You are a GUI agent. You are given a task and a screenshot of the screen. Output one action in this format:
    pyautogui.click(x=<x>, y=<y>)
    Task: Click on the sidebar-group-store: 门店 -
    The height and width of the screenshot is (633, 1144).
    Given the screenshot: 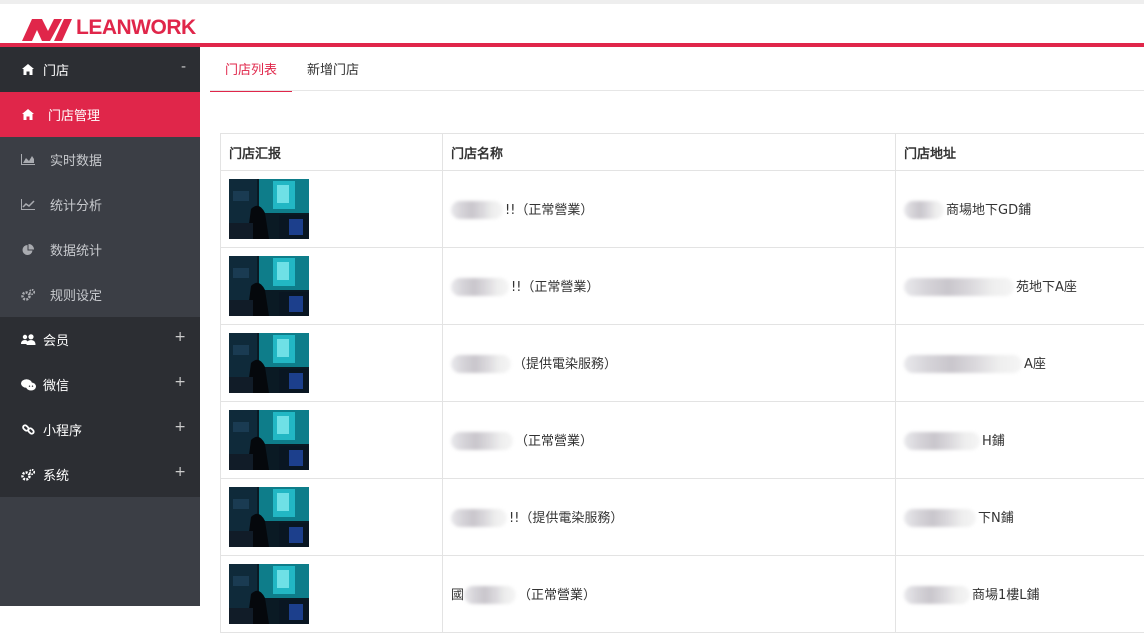 What is the action you would take?
    pyautogui.click(x=100, y=69)
    